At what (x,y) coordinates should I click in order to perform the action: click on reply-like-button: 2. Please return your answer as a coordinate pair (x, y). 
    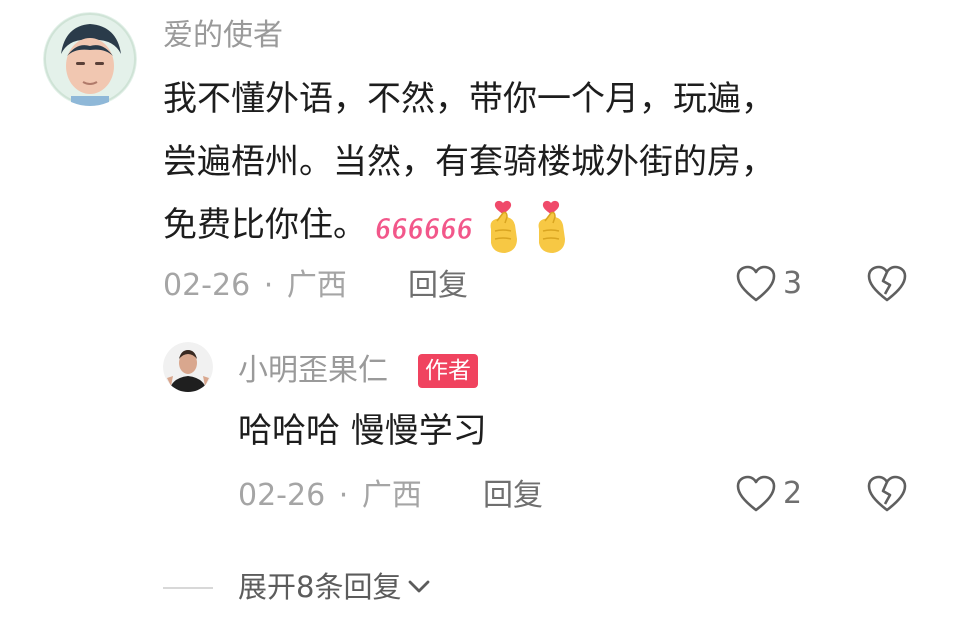
    Looking at the image, I should click on (768, 494).